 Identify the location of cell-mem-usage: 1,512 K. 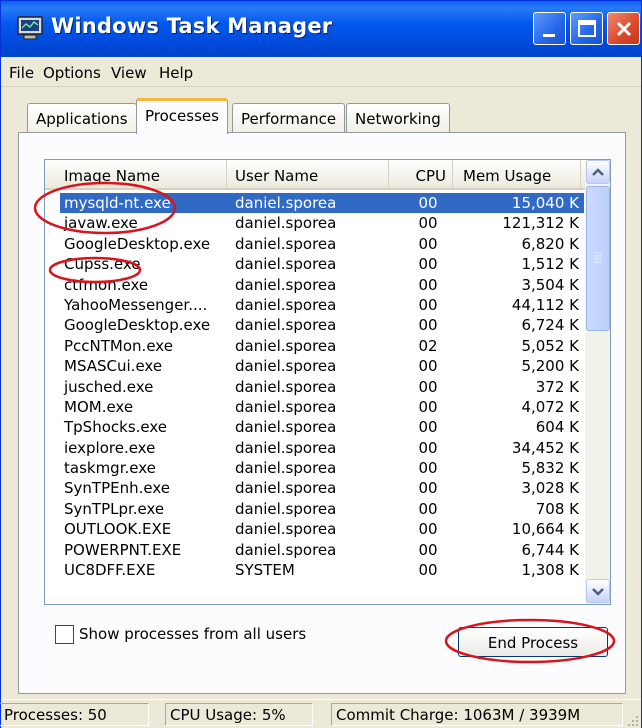
(550, 264).